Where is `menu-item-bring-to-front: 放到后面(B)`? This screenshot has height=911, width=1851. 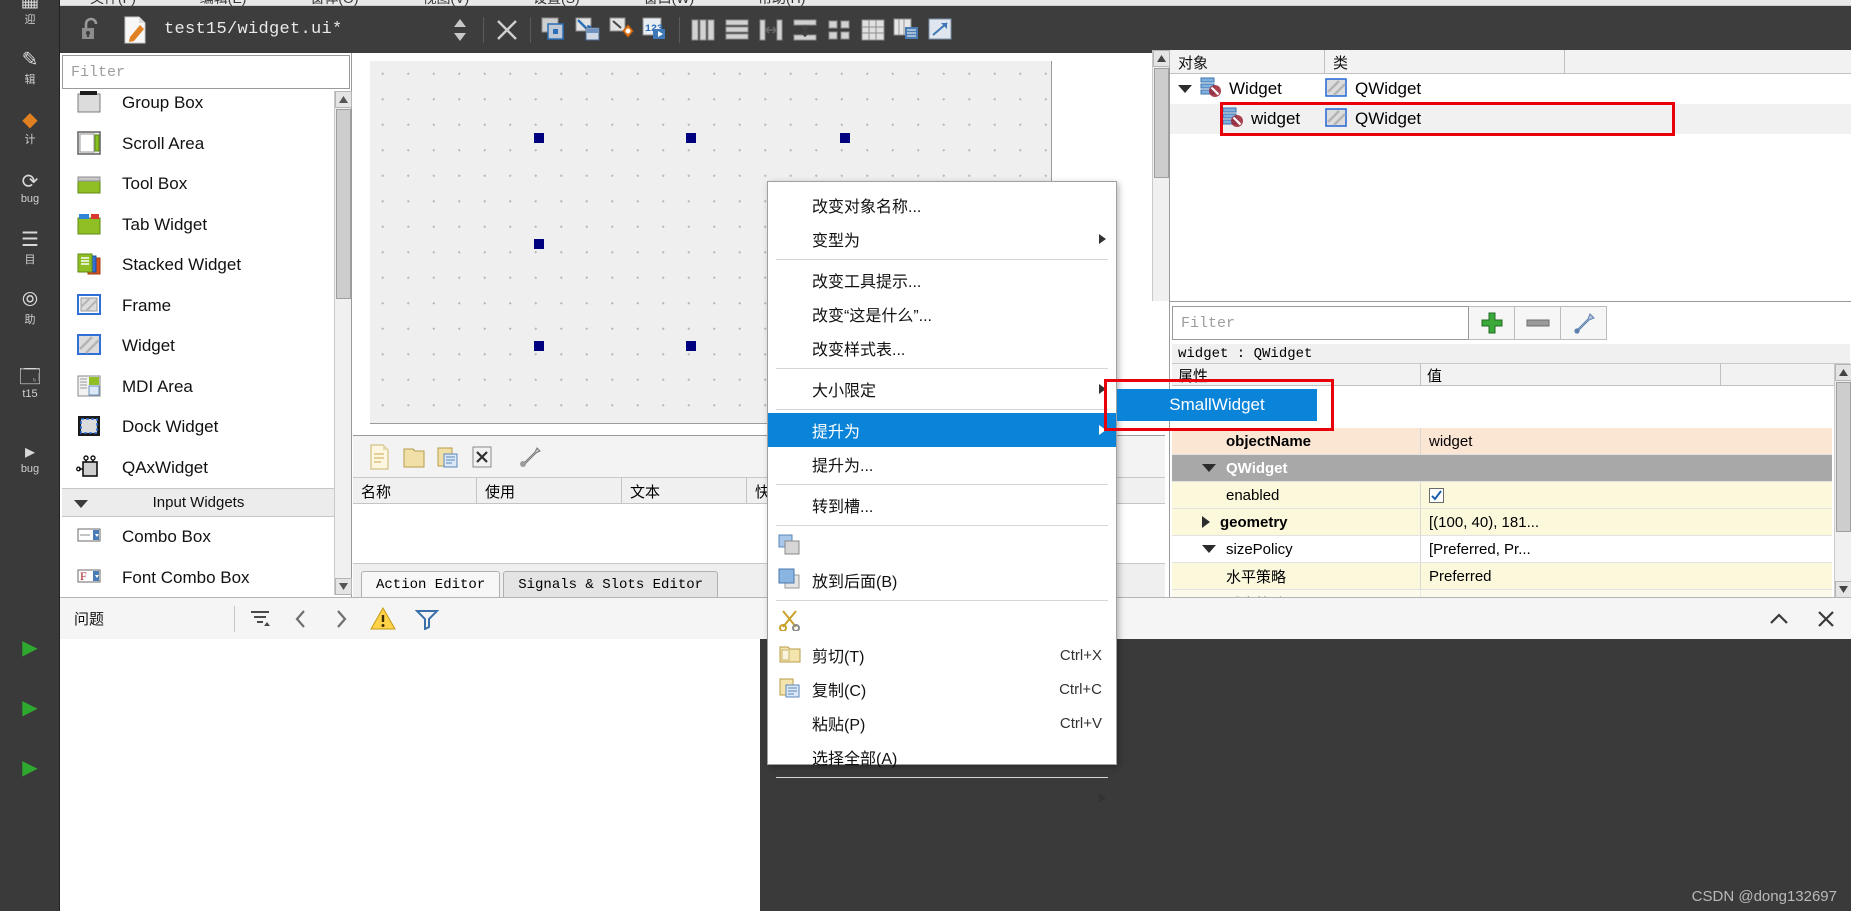 menu-item-bring-to-front: 放到后面(B) is located at coordinates (942, 580).